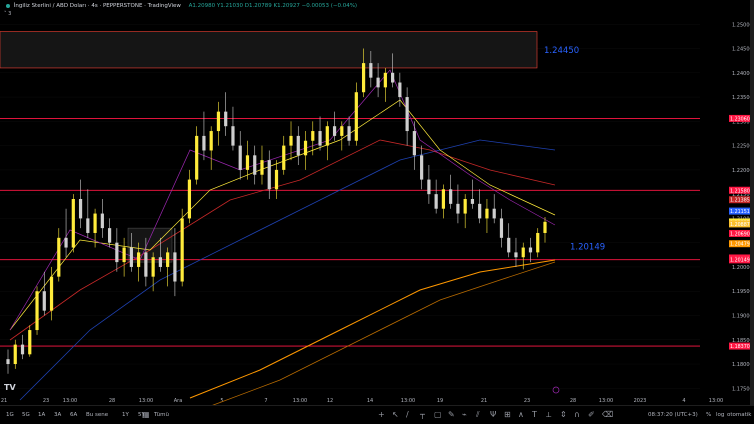 Image resolution: width=754 pixels, height=424 pixels. Describe the element at coordinates (125, 415) in the screenshot. I see `timeframe-1y: 1Y` at that location.